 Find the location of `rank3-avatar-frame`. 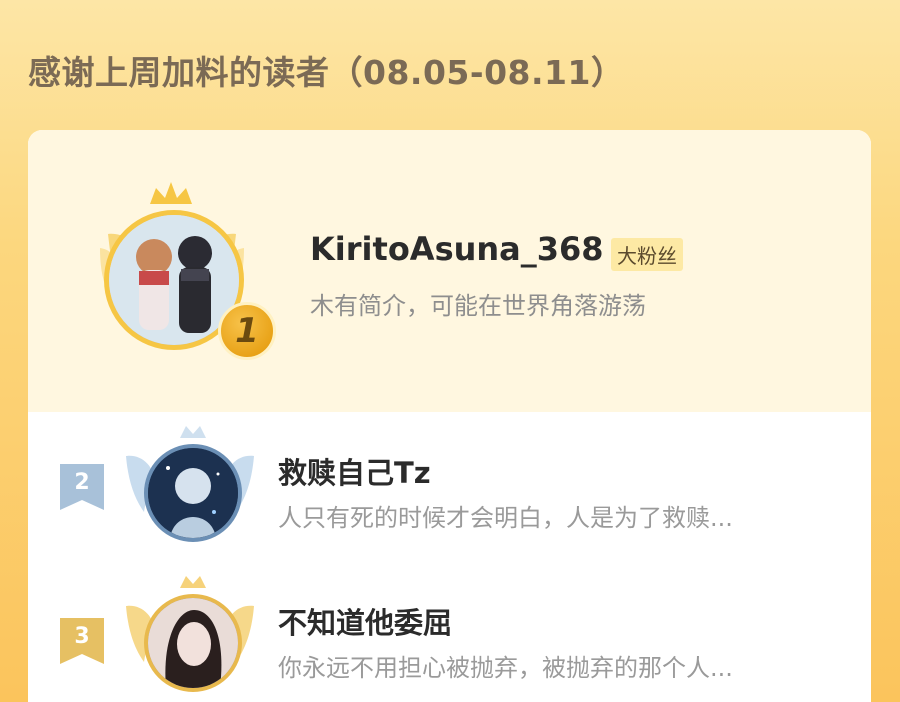

rank3-avatar-frame is located at coordinates (190, 636).